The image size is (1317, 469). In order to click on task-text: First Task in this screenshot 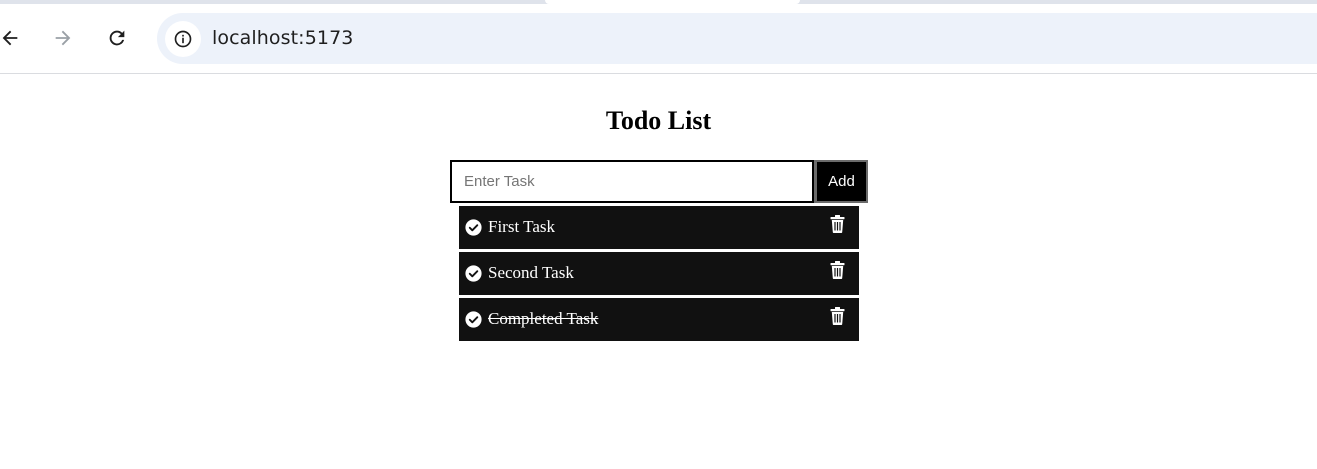, I will do `click(521, 226)`.